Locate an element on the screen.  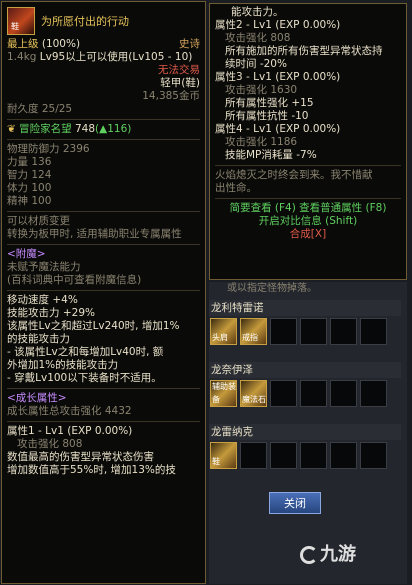
slot-list: 辅助装备 魔法石 is located at coordinates (305, 392).